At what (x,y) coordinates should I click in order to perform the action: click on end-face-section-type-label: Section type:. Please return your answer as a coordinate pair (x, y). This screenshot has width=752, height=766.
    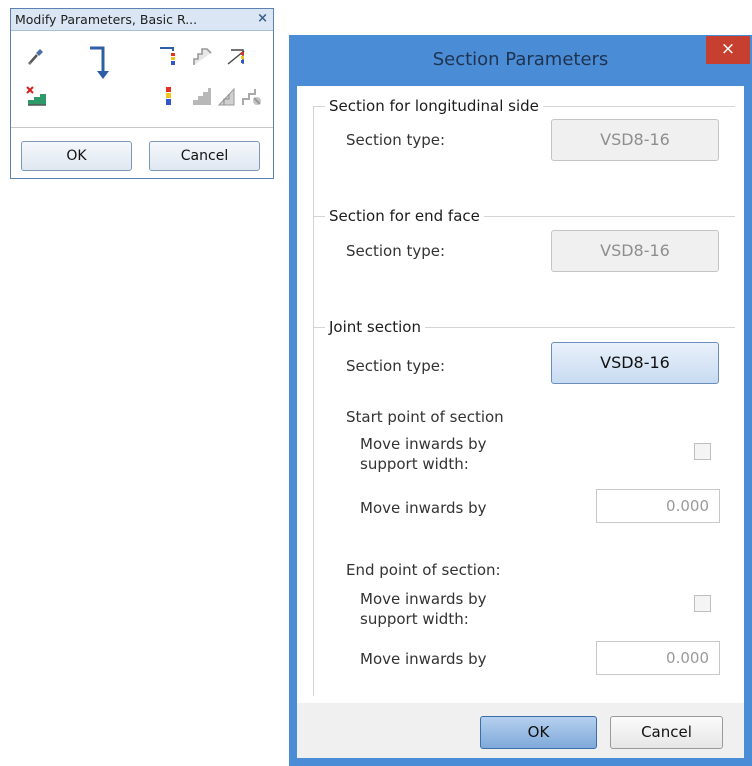
    Looking at the image, I should click on (396, 251).